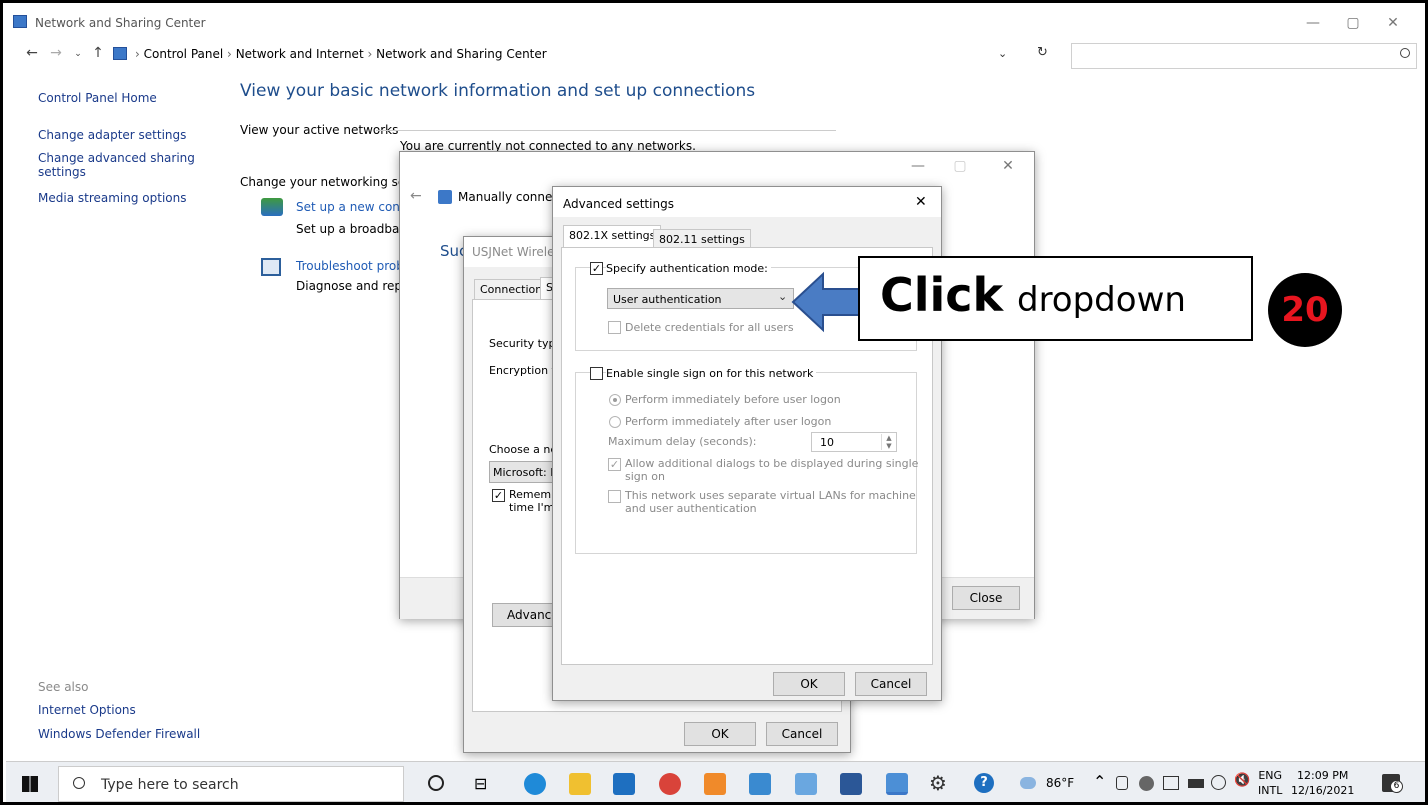 The width and height of the screenshot is (1428, 805). I want to click on tray-security-icon, so click(1146, 783).